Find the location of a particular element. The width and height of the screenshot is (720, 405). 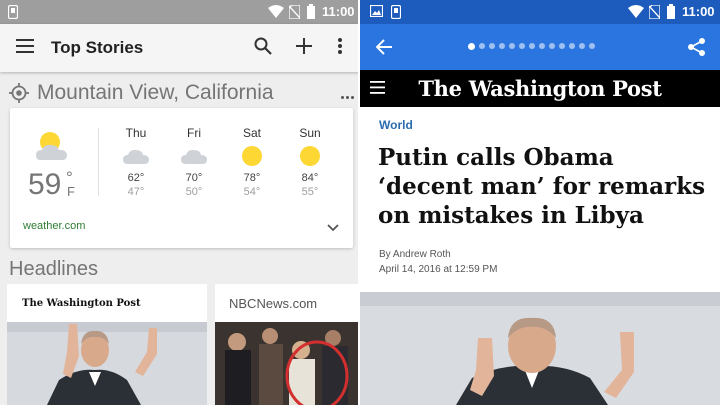

app-bar: Top Stories is located at coordinates (180, 48).